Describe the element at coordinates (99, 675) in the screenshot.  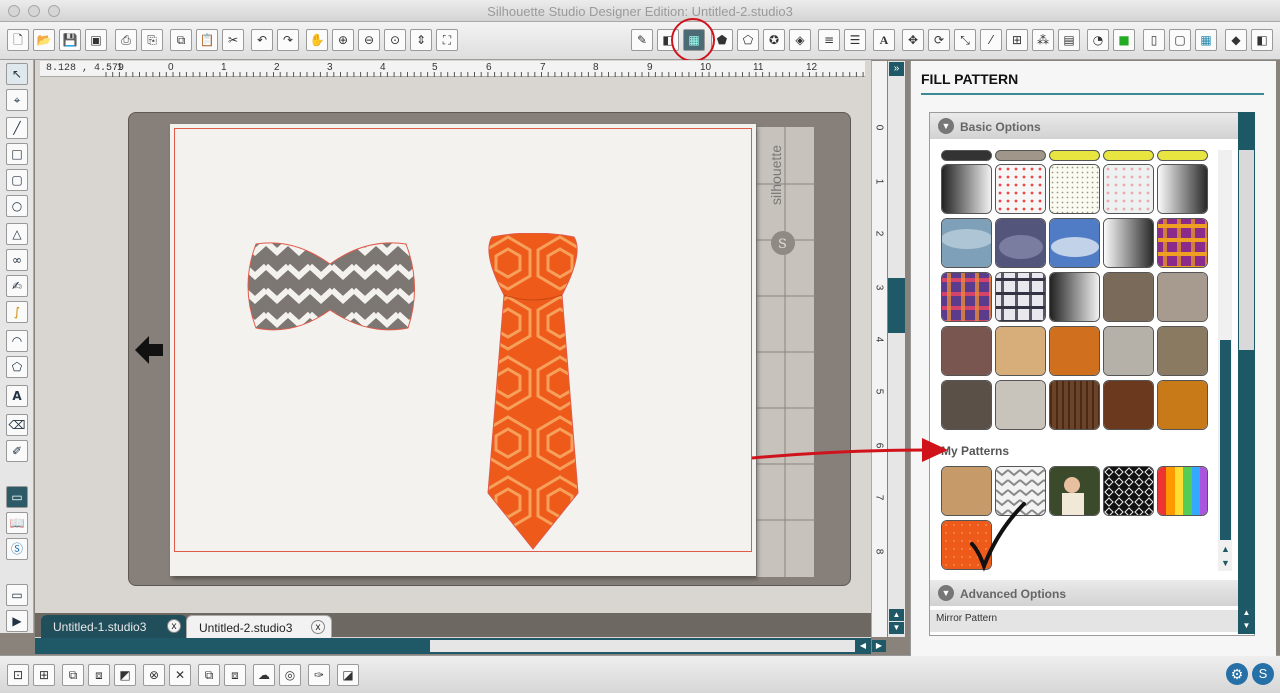
I see `release-compound-icon: ⧈` at that location.